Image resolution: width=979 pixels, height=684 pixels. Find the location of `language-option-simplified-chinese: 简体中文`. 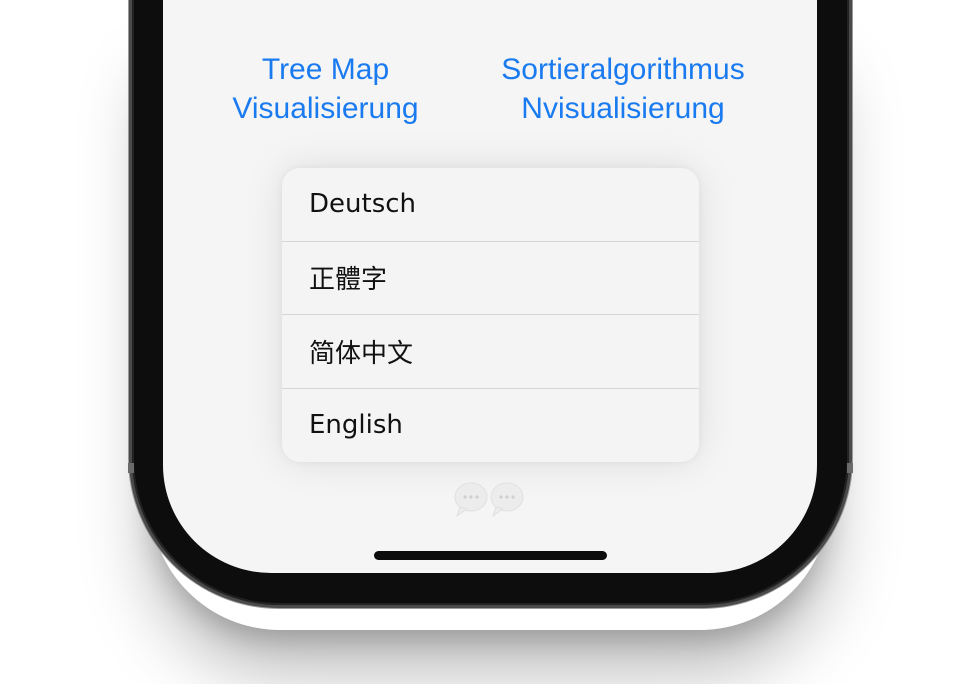

language-option-simplified-chinese: 简体中文 is located at coordinates (490, 352).